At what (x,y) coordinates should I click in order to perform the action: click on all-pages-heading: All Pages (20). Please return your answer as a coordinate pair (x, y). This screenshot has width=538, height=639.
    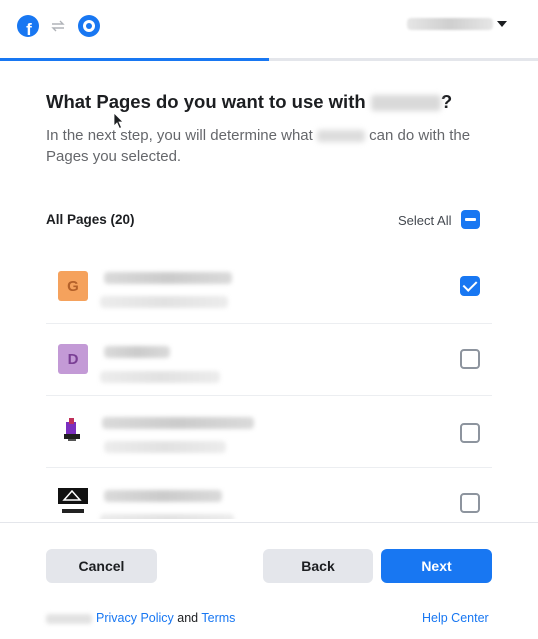
    Looking at the image, I should click on (90, 219).